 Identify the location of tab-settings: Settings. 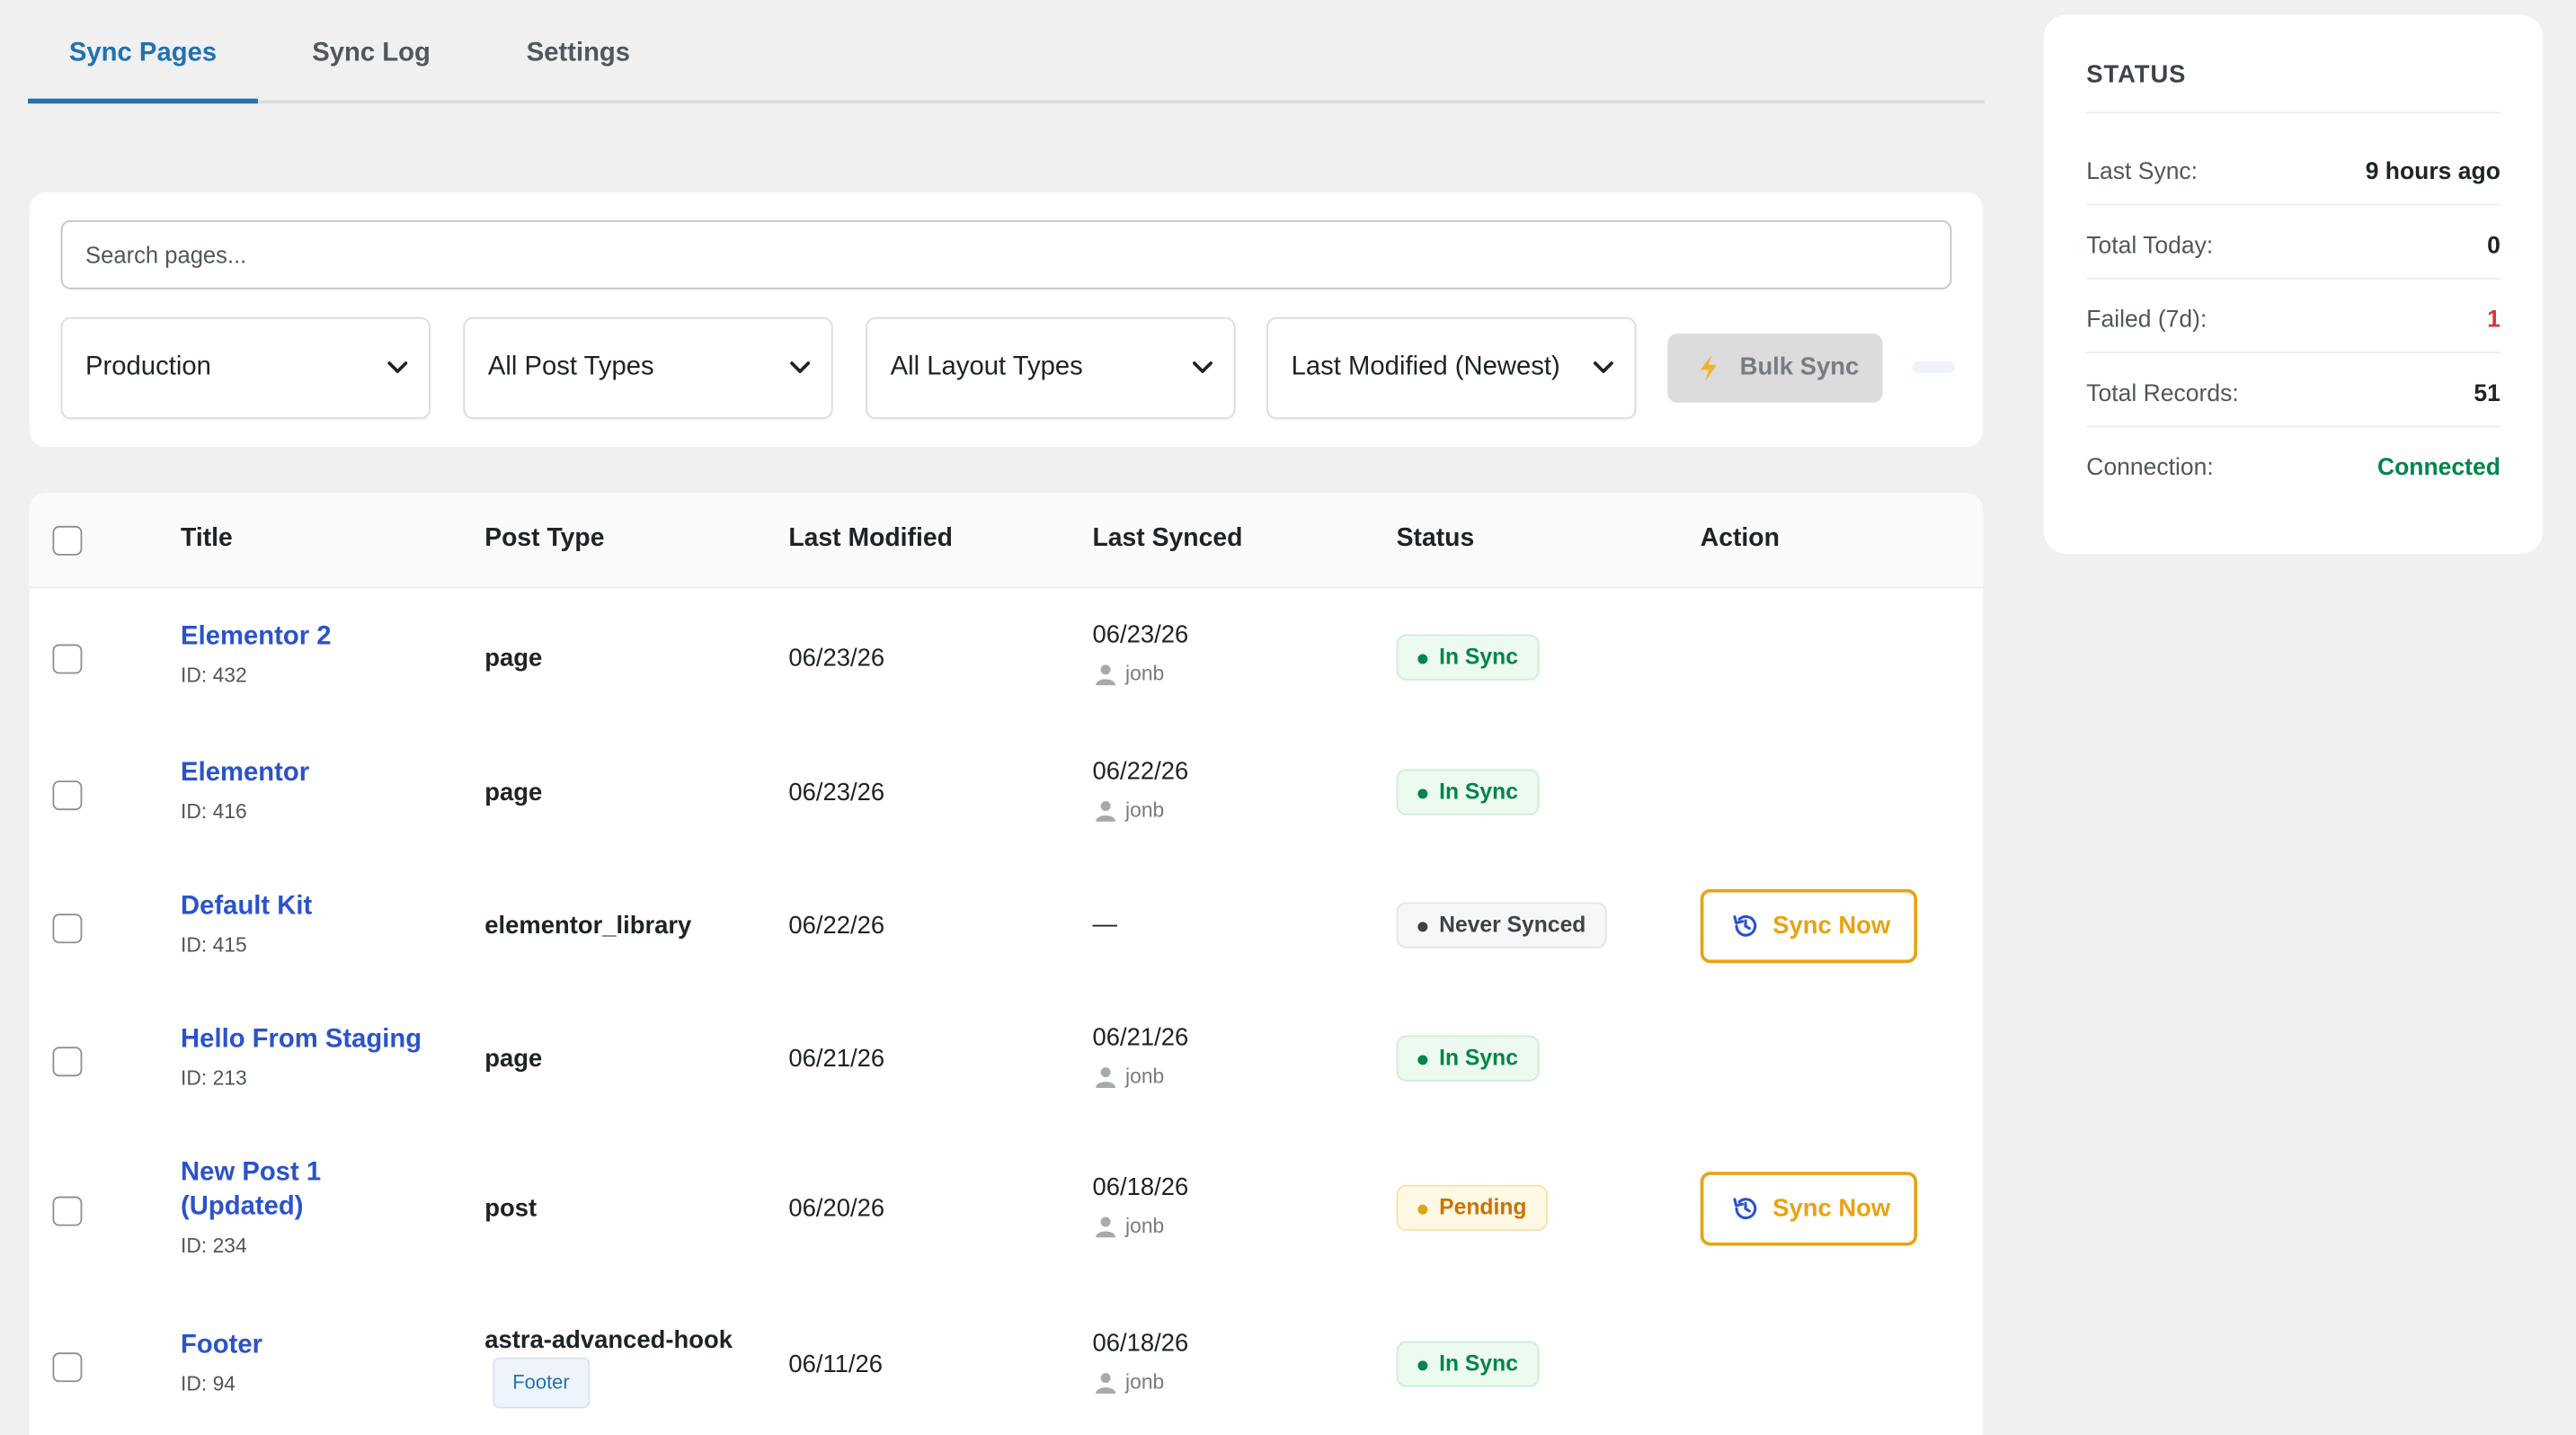
(578, 52).